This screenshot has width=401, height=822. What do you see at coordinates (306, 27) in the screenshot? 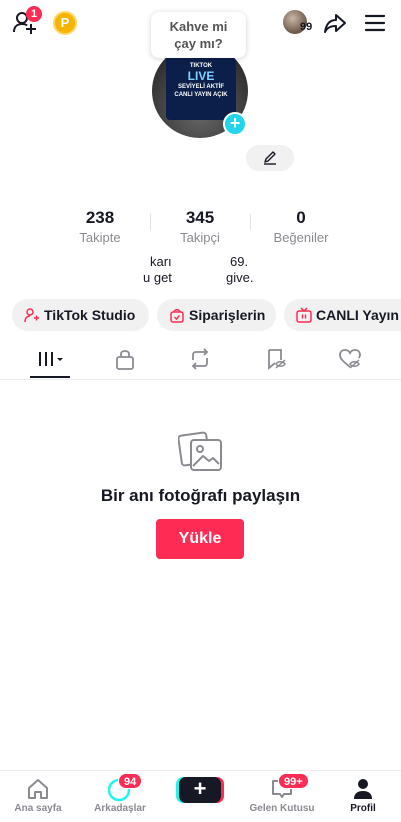
I see `account-count: 99` at bounding box center [306, 27].